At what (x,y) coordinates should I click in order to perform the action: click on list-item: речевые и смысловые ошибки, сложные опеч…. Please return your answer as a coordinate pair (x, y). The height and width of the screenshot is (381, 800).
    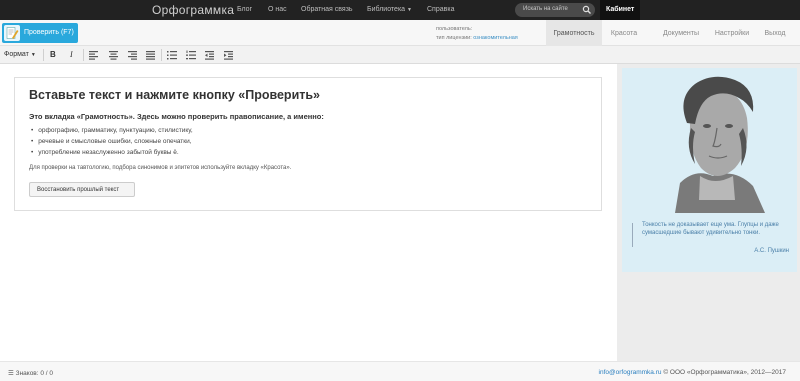
    Looking at the image, I should click on (111, 141).